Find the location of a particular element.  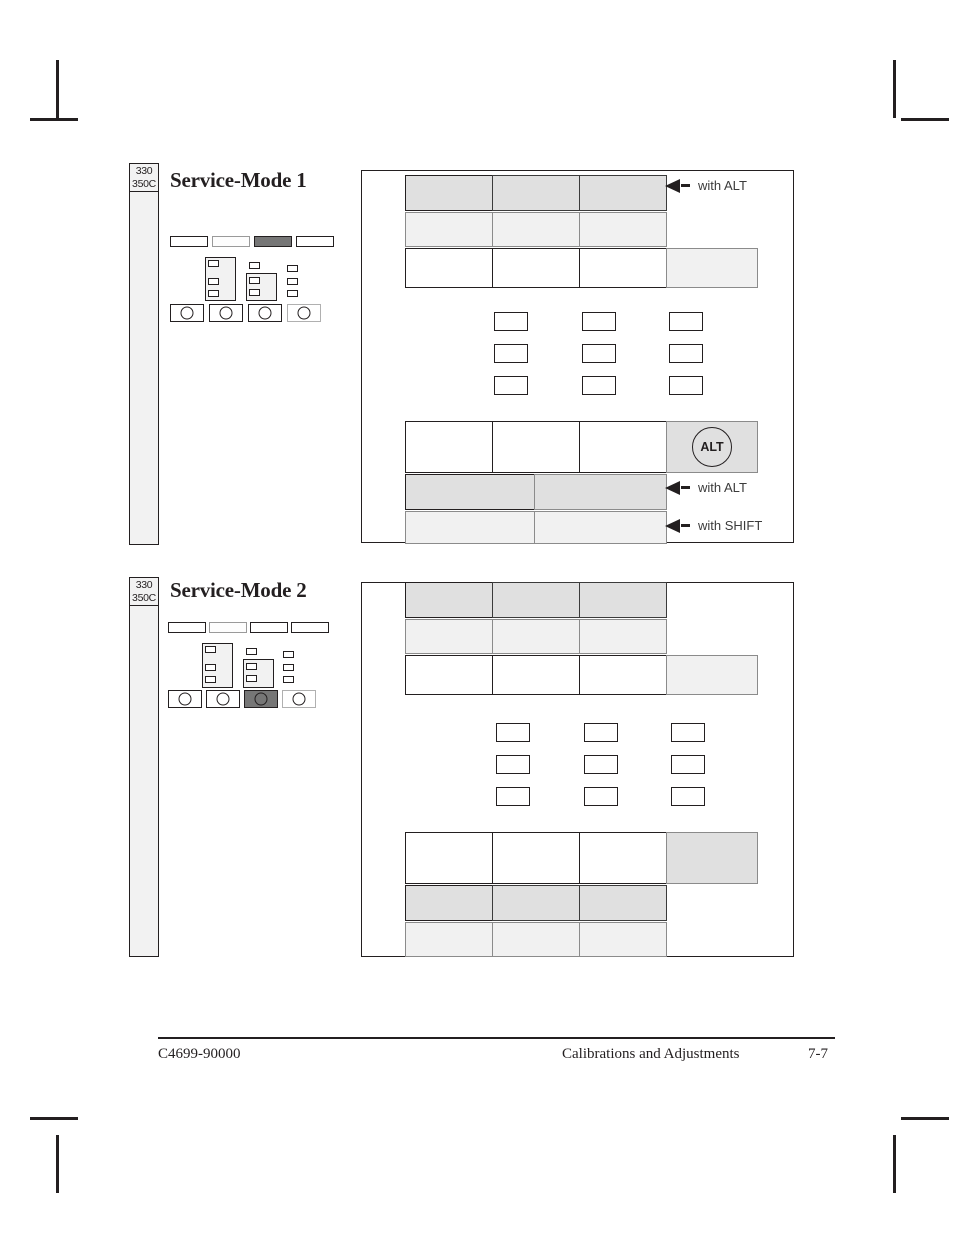

keymap-cell-b1c4 is located at coordinates (712, 858).